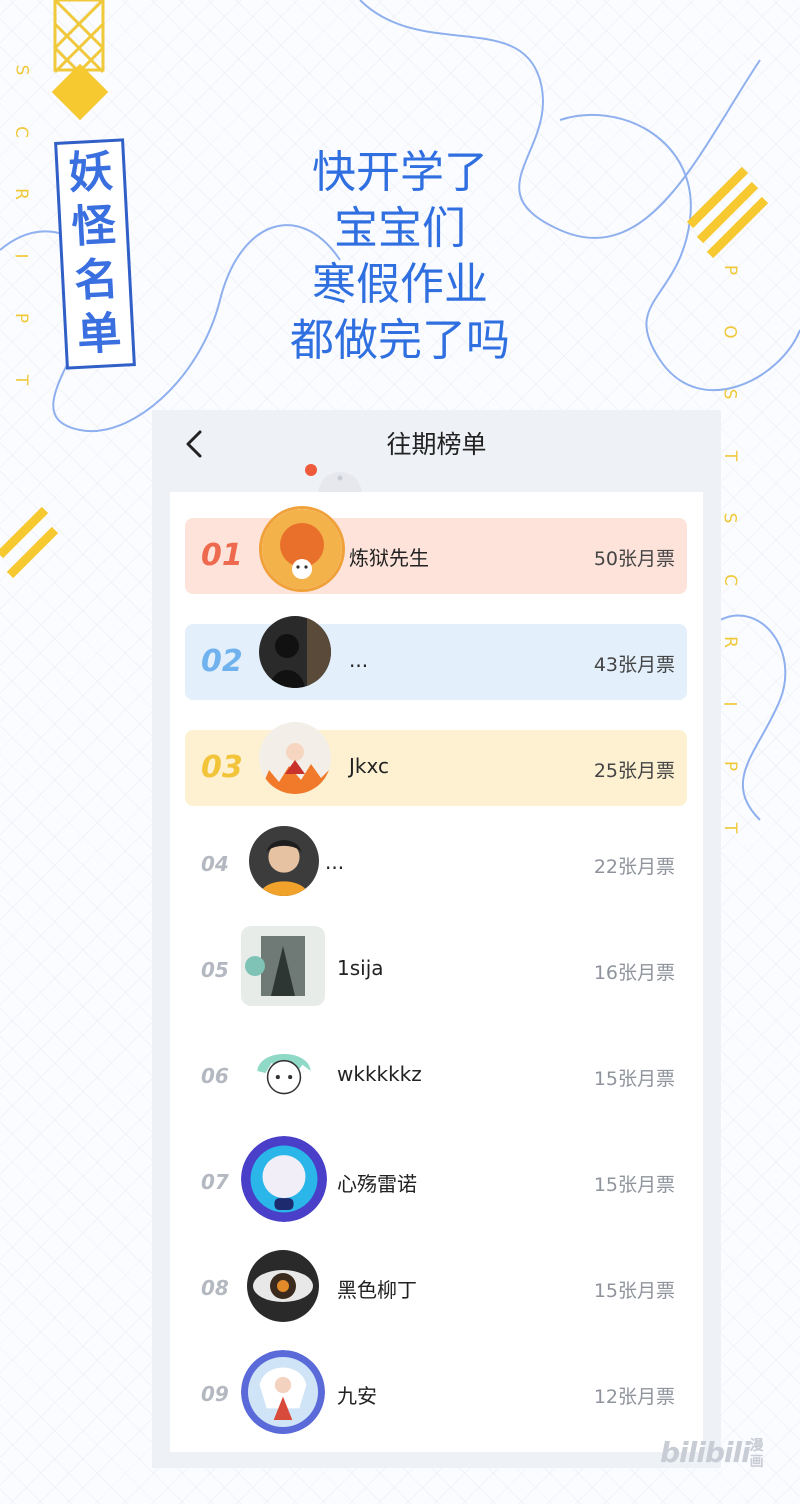 The image size is (800, 1504). Describe the element at coordinates (400, 172) in the screenshot. I see `headline-line: 快开学了` at that location.